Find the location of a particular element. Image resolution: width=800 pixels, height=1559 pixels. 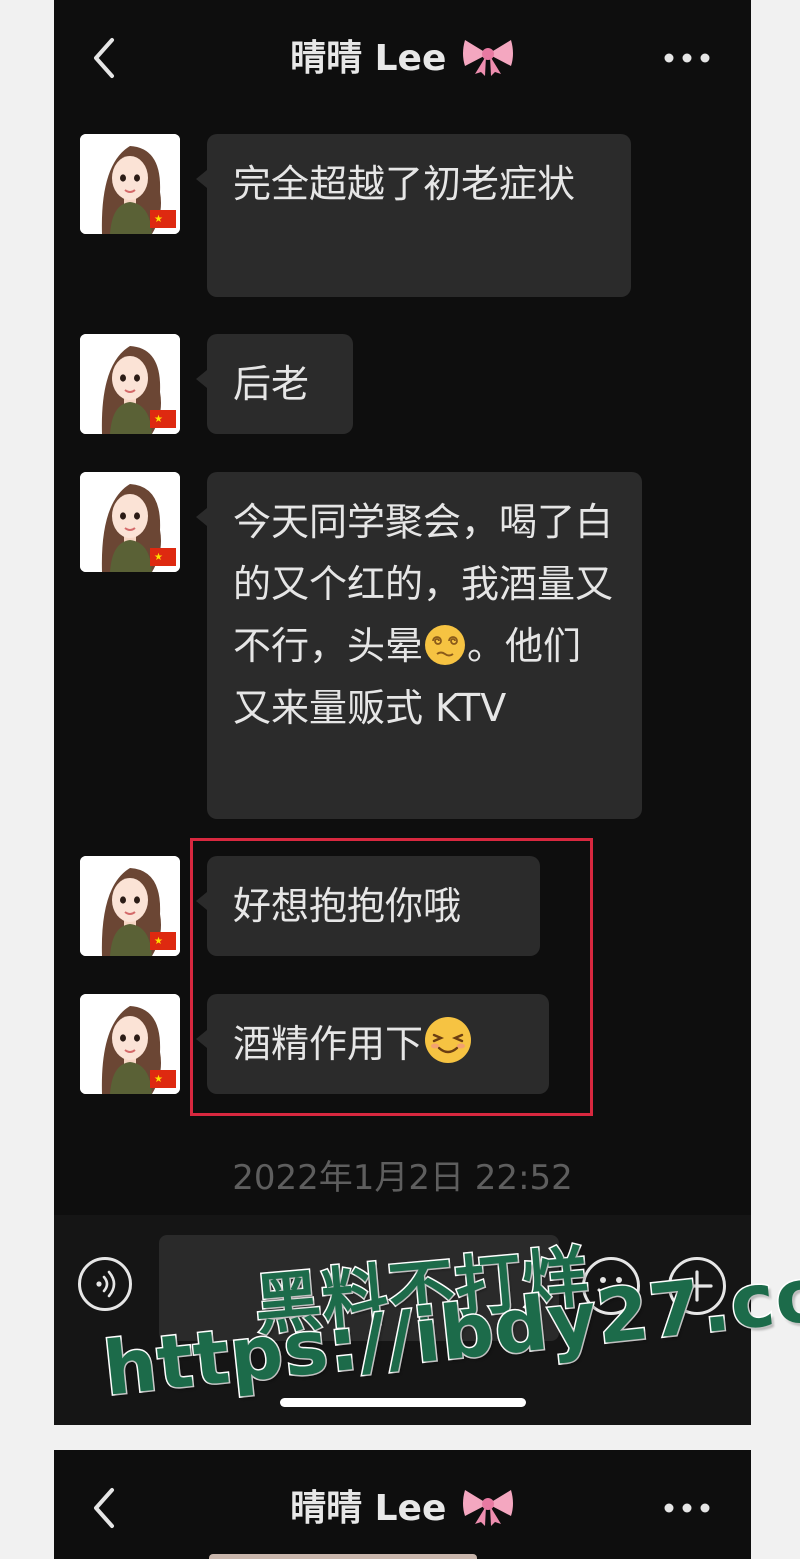

message-timestamp: 2022年1月2日 22:52 is located at coordinates (402, 1178).